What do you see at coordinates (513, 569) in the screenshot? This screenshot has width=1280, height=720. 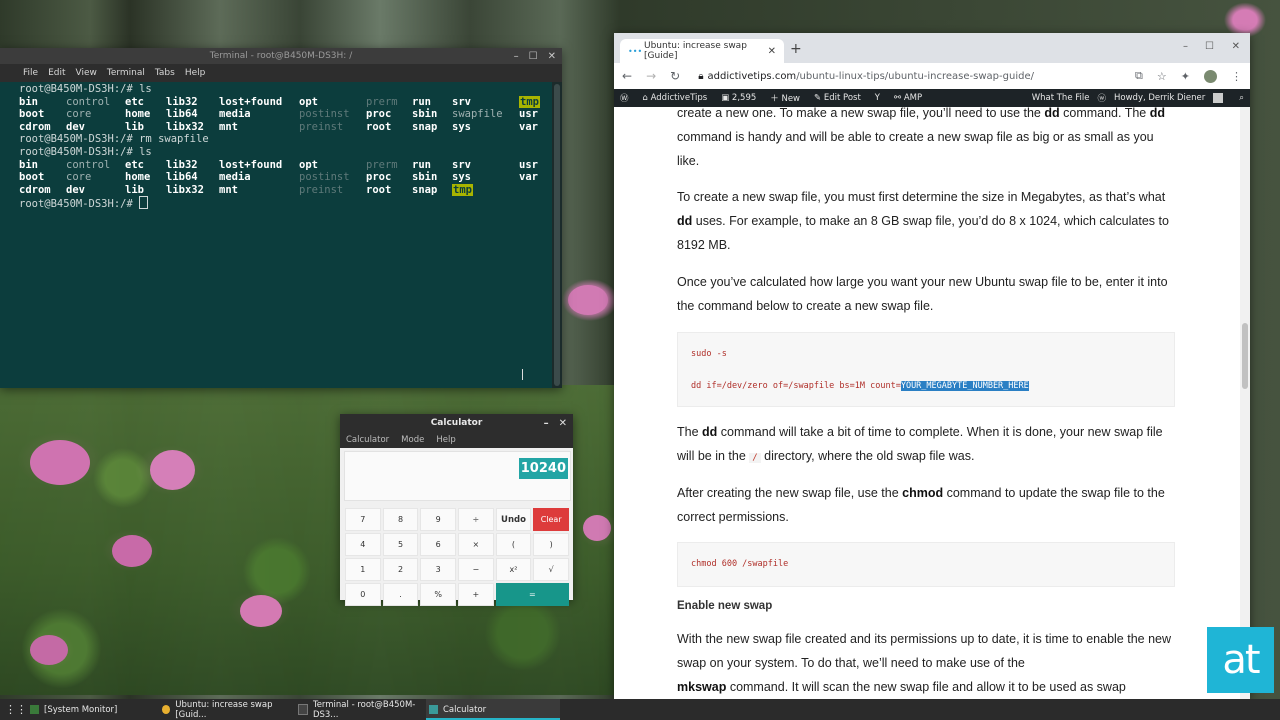 I see `calc-key: x²` at bounding box center [513, 569].